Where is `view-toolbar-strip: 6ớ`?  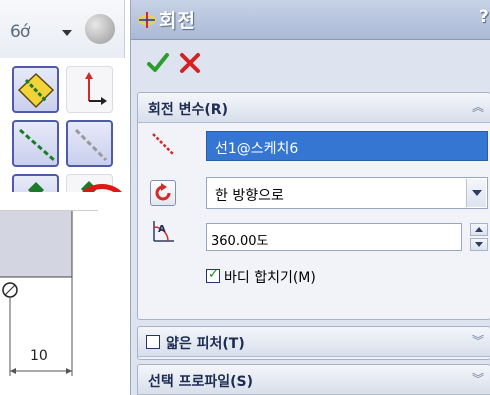 view-toolbar-strip: 6ớ is located at coordinates (62, 29).